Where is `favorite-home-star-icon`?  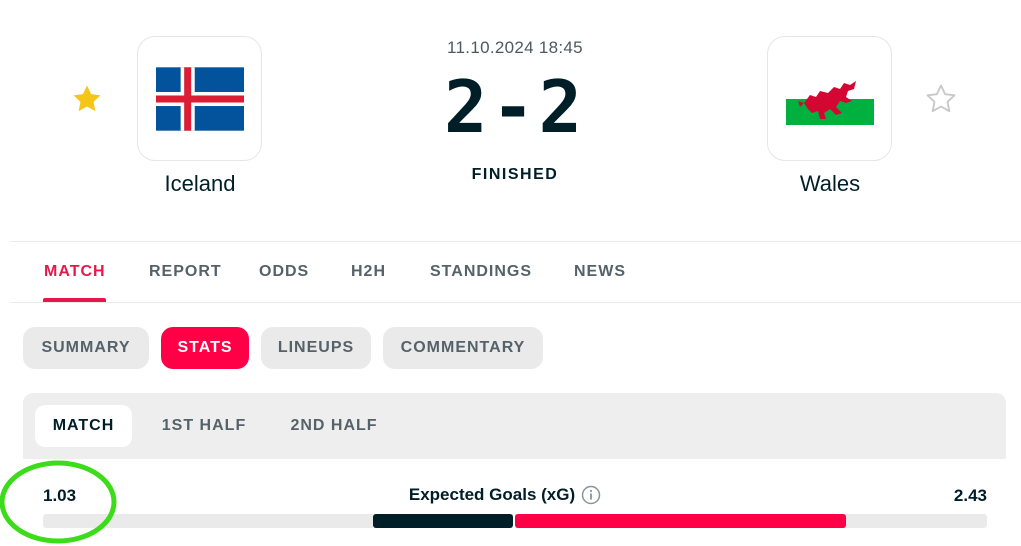 favorite-home-star-icon is located at coordinates (87, 99).